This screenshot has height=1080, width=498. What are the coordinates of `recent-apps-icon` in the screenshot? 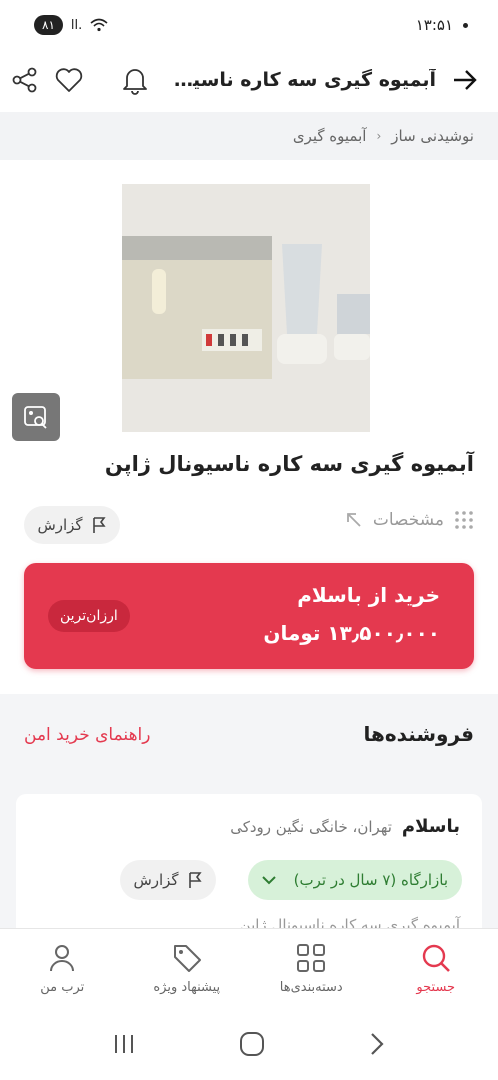 It's located at (124, 1044).